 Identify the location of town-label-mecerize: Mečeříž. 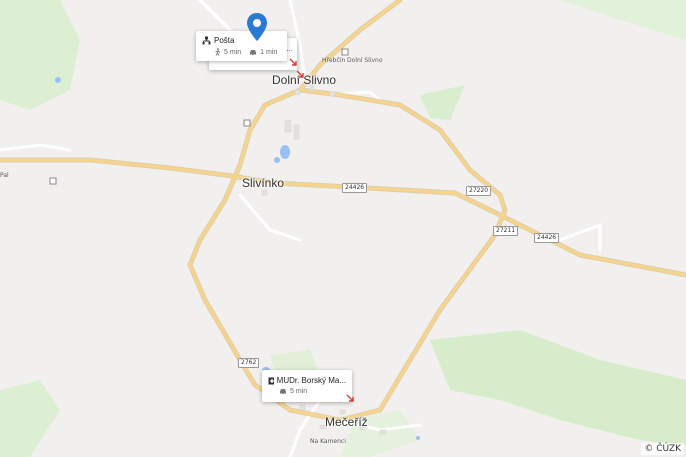
(346, 422).